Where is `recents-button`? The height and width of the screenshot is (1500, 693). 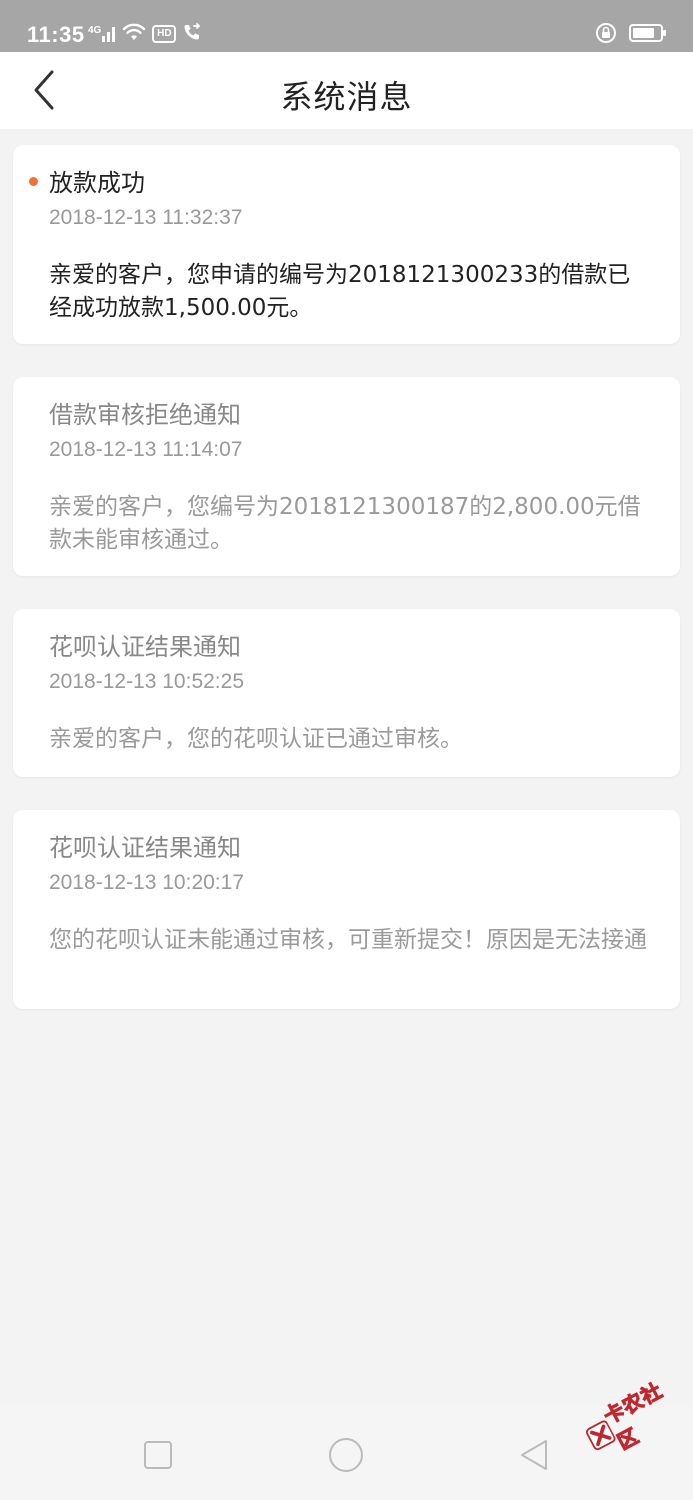 recents-button is located at coordinates (158, 1455).